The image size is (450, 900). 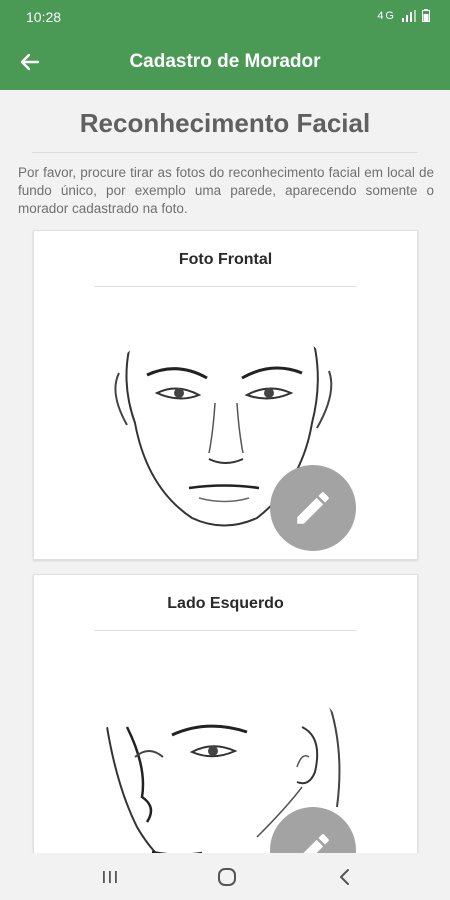 I want to click on recent-apps-icon, so click(x=110, y=877).